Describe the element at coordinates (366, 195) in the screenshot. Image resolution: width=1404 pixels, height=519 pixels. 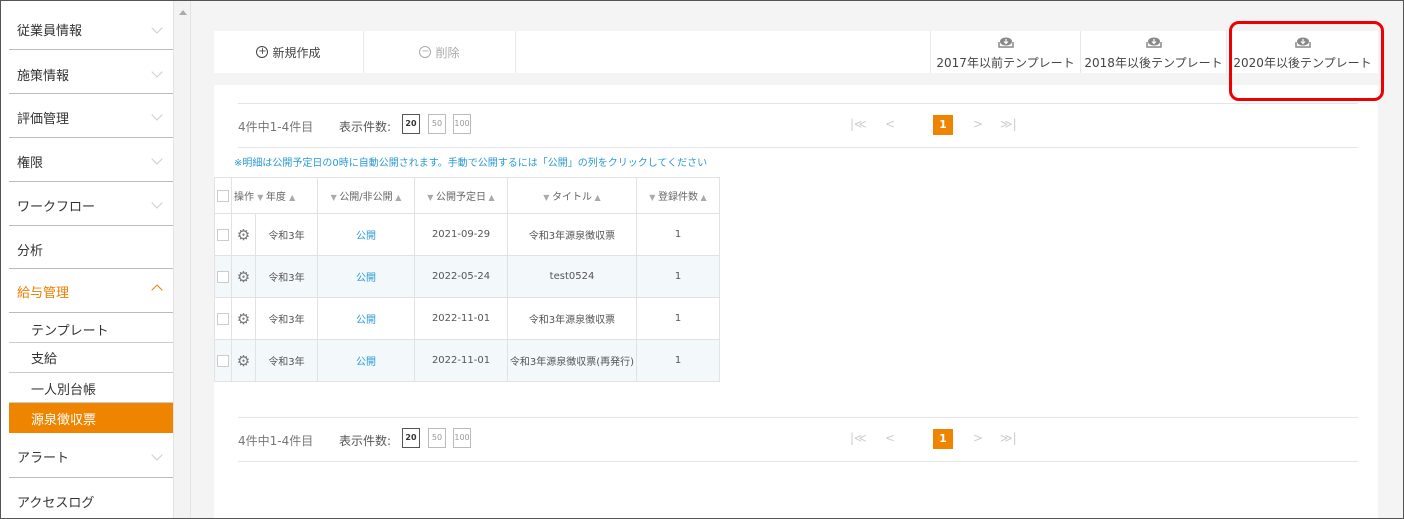
I see `header-publish: ▼ 公開/非公開 ▲` at that location.